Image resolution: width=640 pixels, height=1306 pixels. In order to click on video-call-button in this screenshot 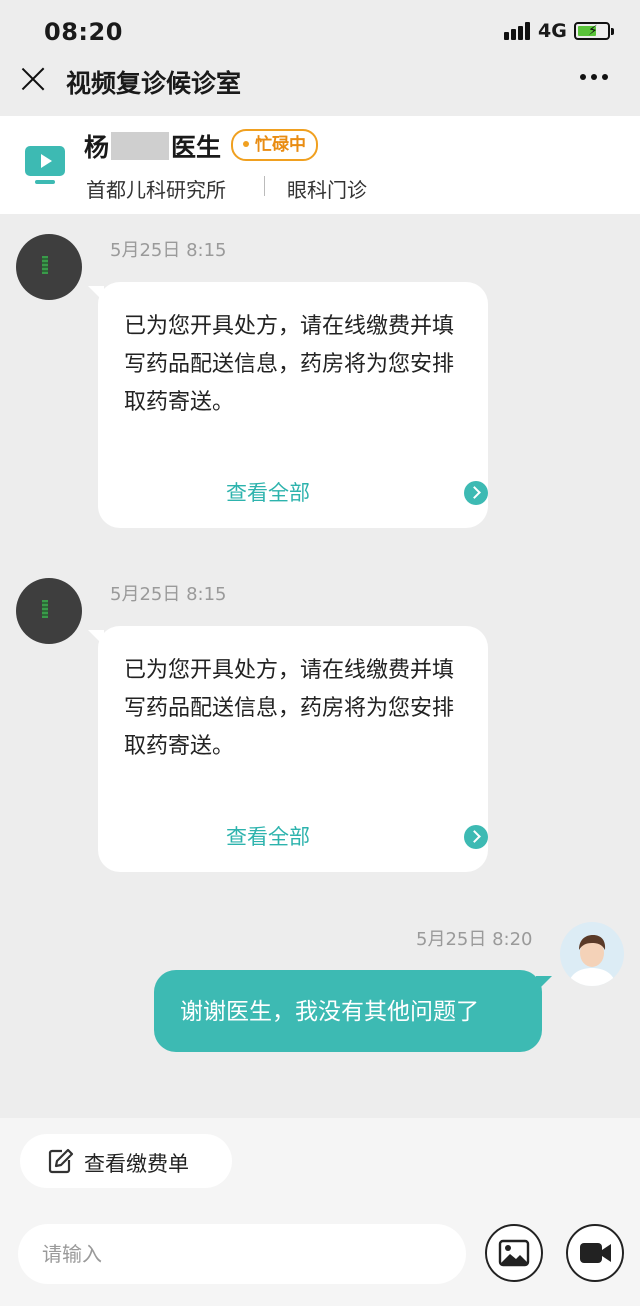, I will do `click(595, 1253)`.